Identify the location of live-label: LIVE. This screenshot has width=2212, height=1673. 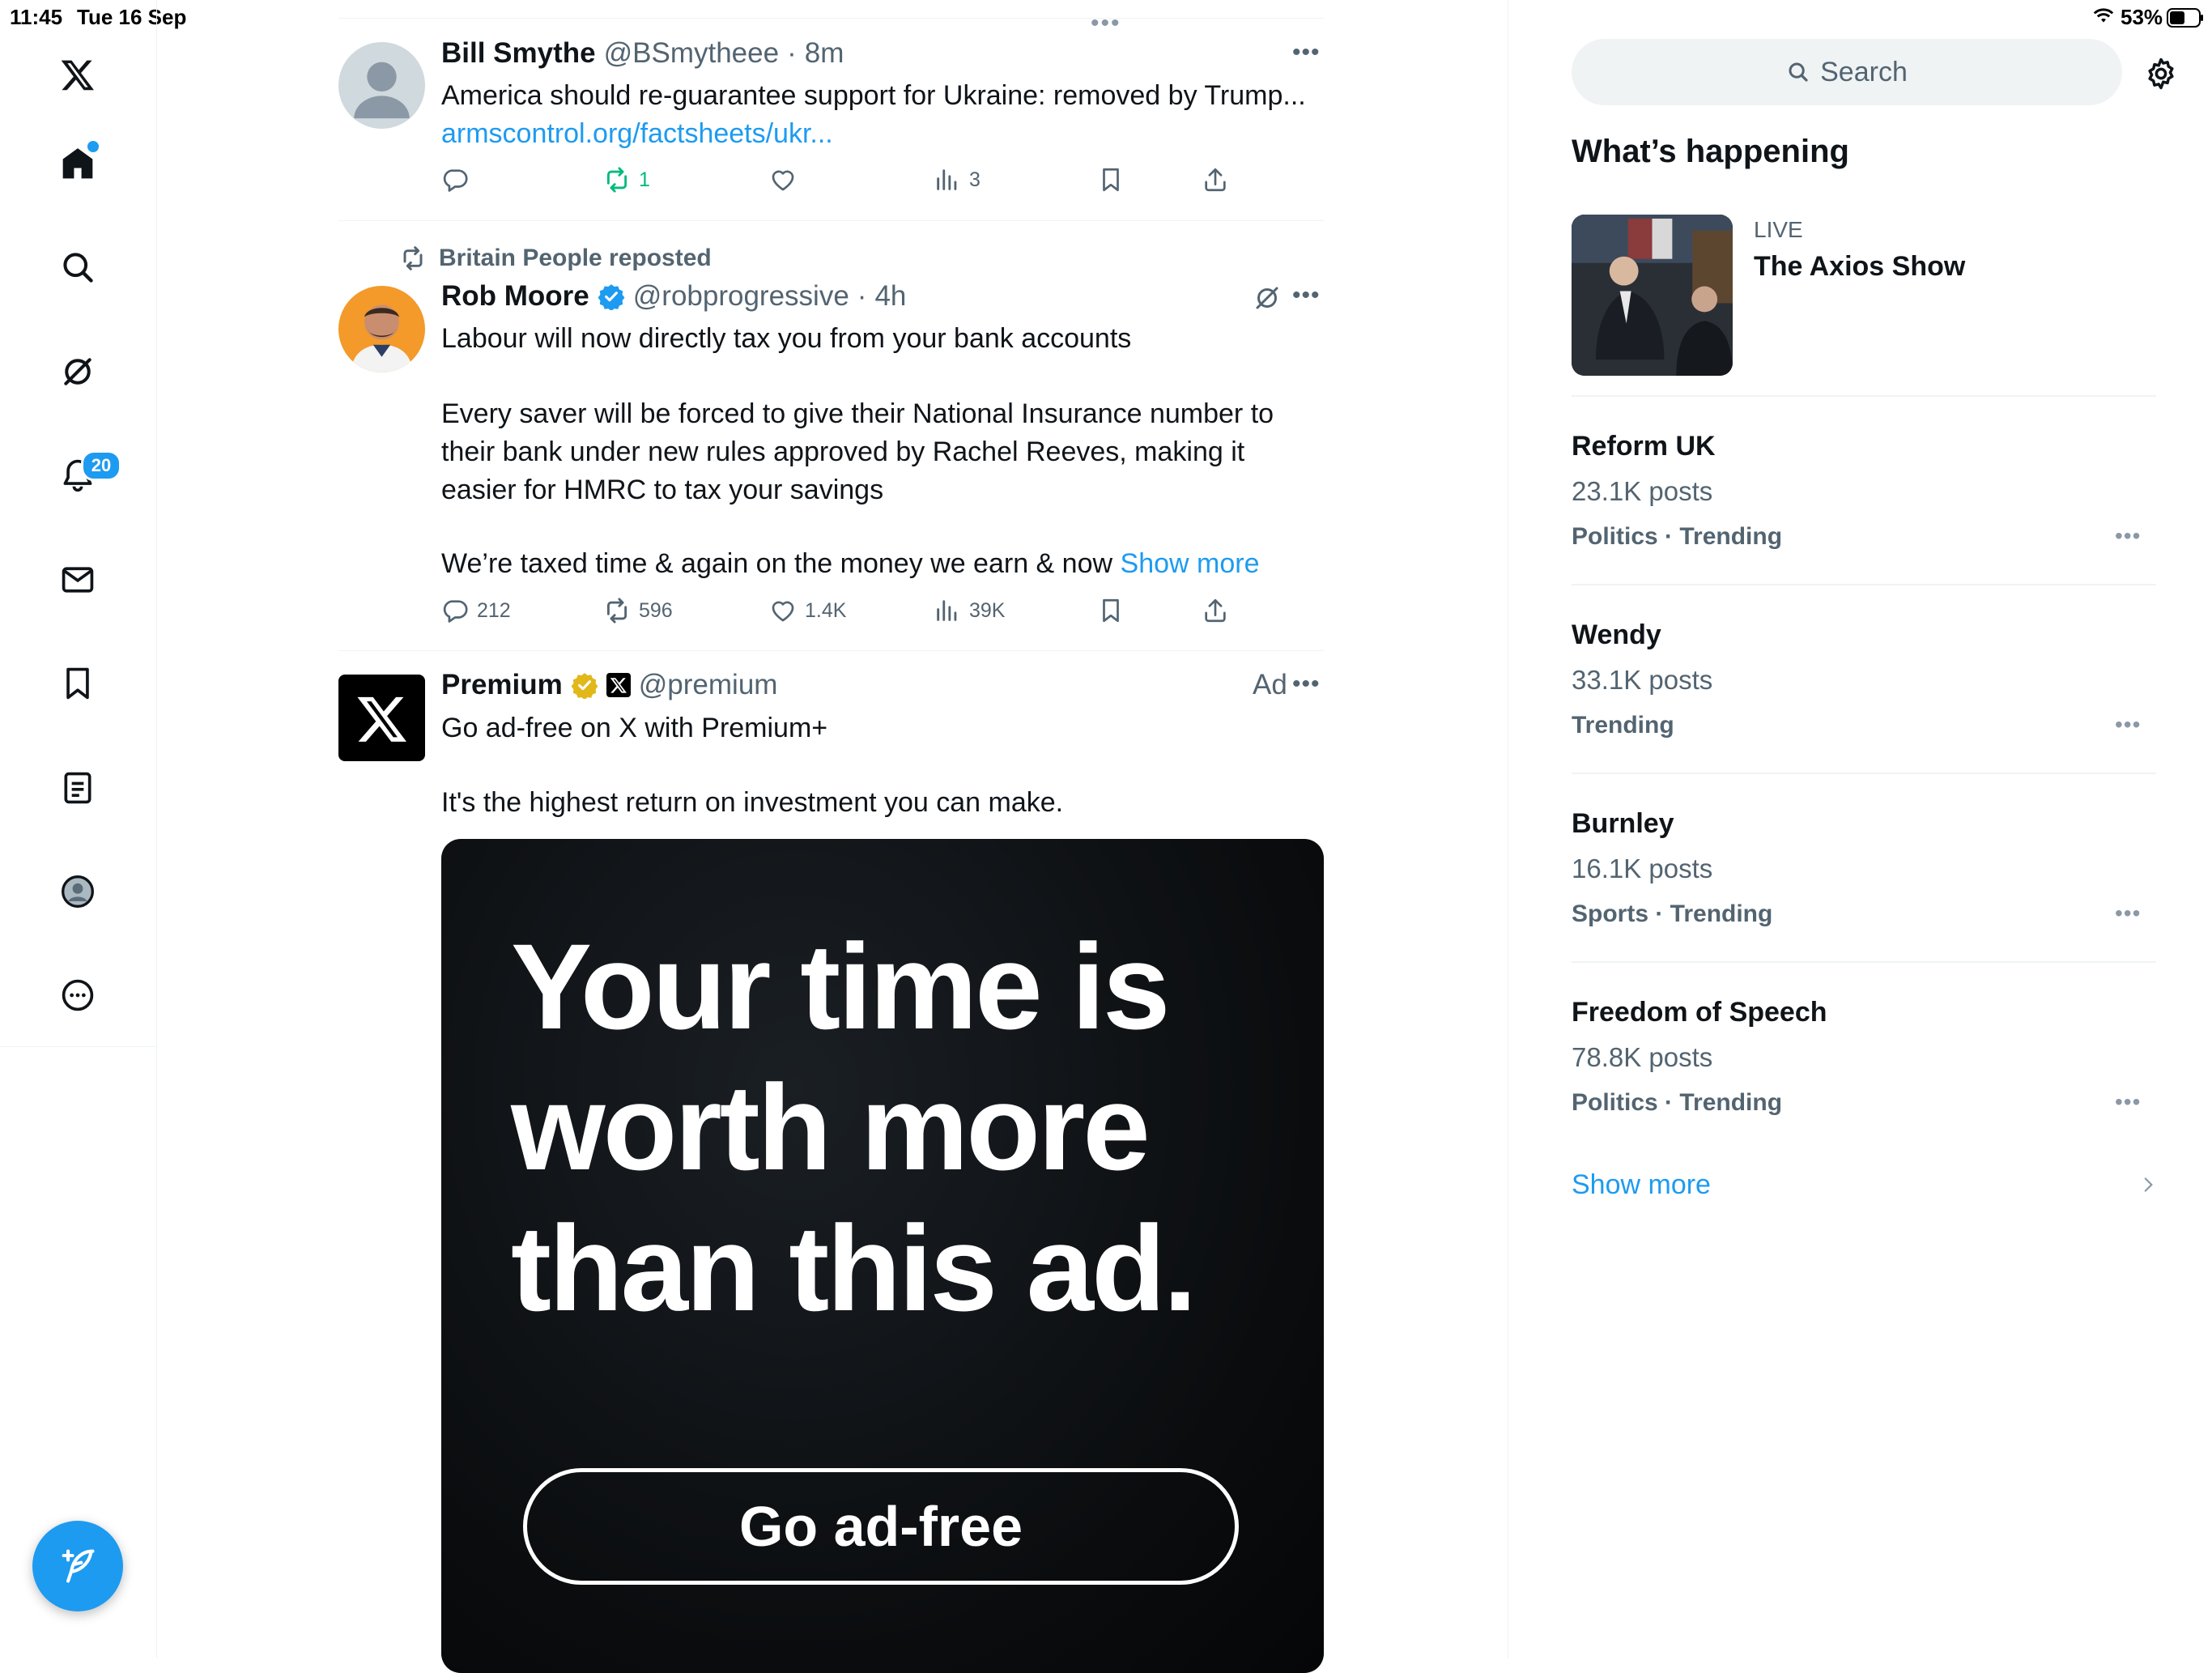
(1779, 230).